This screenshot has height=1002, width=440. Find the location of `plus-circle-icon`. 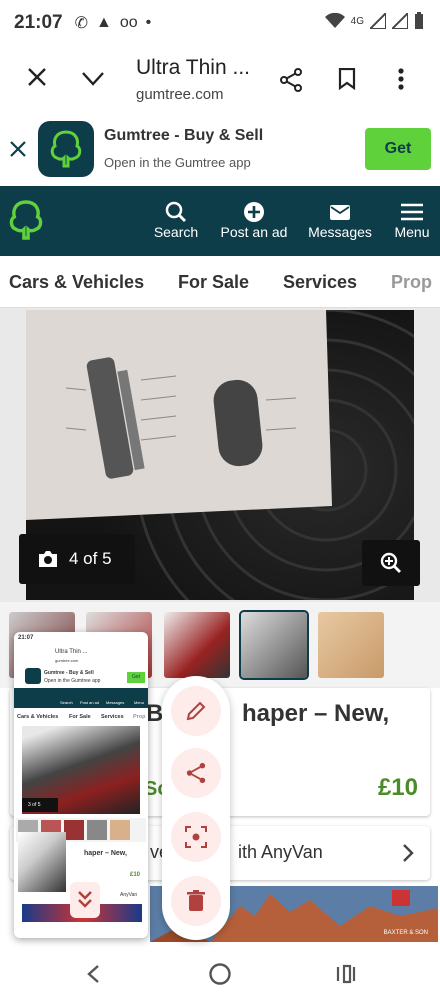

plus-circle-icon is located at coordinates (254, 212).